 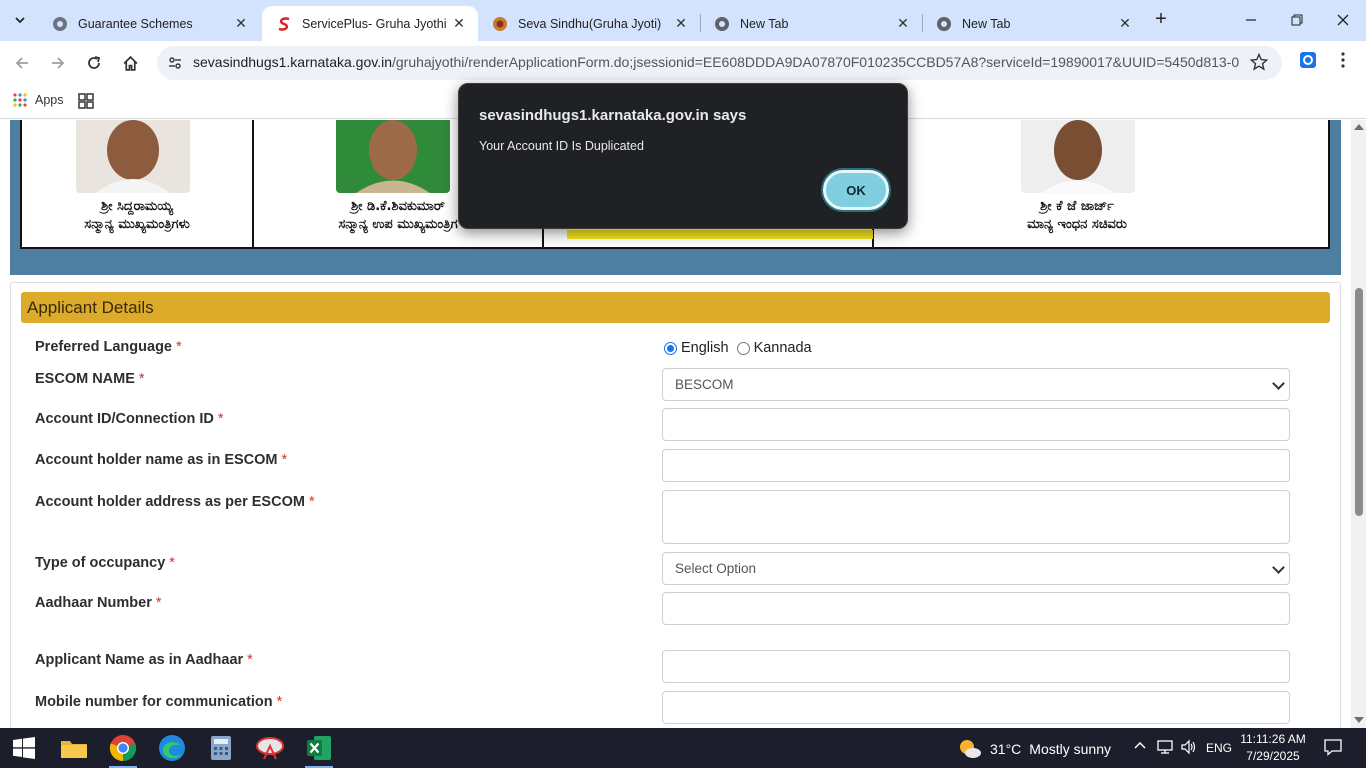 I want to click on leader-name: ಶ್ರೀ ಕೆ ಜೆ ಜಾರ್ಜ್, so click(x=1077, y=206).